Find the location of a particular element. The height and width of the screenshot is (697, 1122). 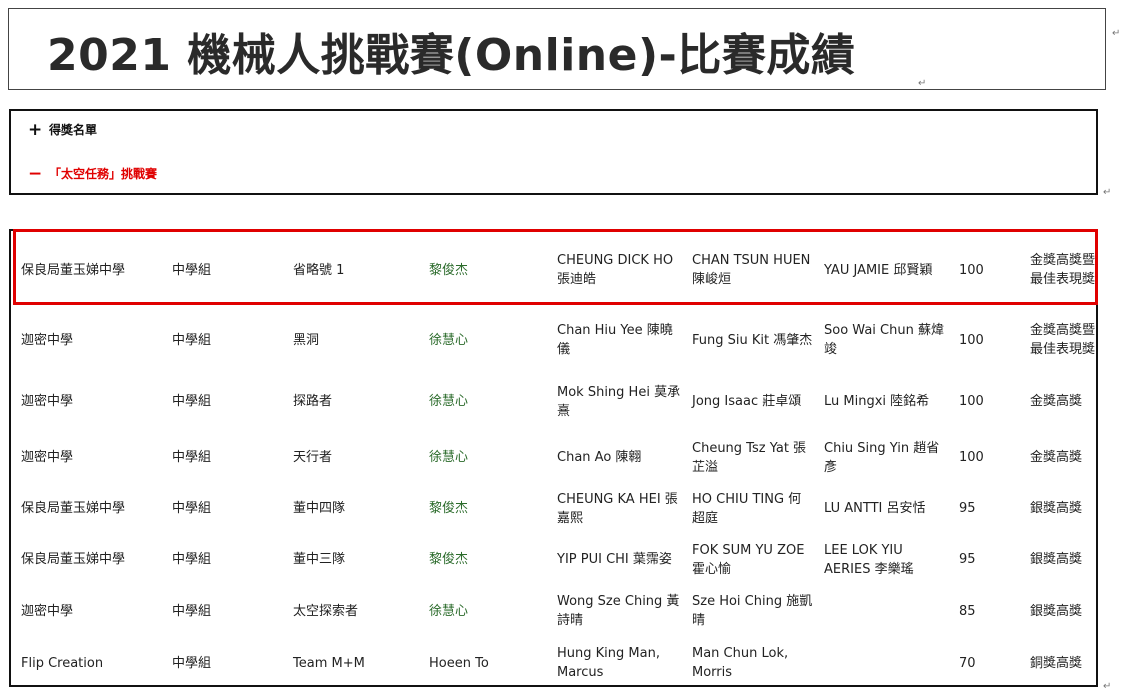

member-cell: LEE LOK YIU AERIES 李樂瑤 is located at coordinates (869, 559).